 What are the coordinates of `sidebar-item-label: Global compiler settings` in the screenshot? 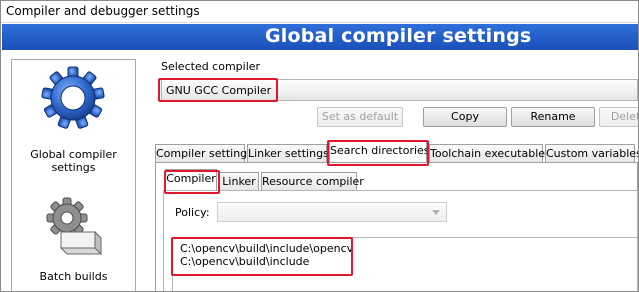 It's located at (73, 161).